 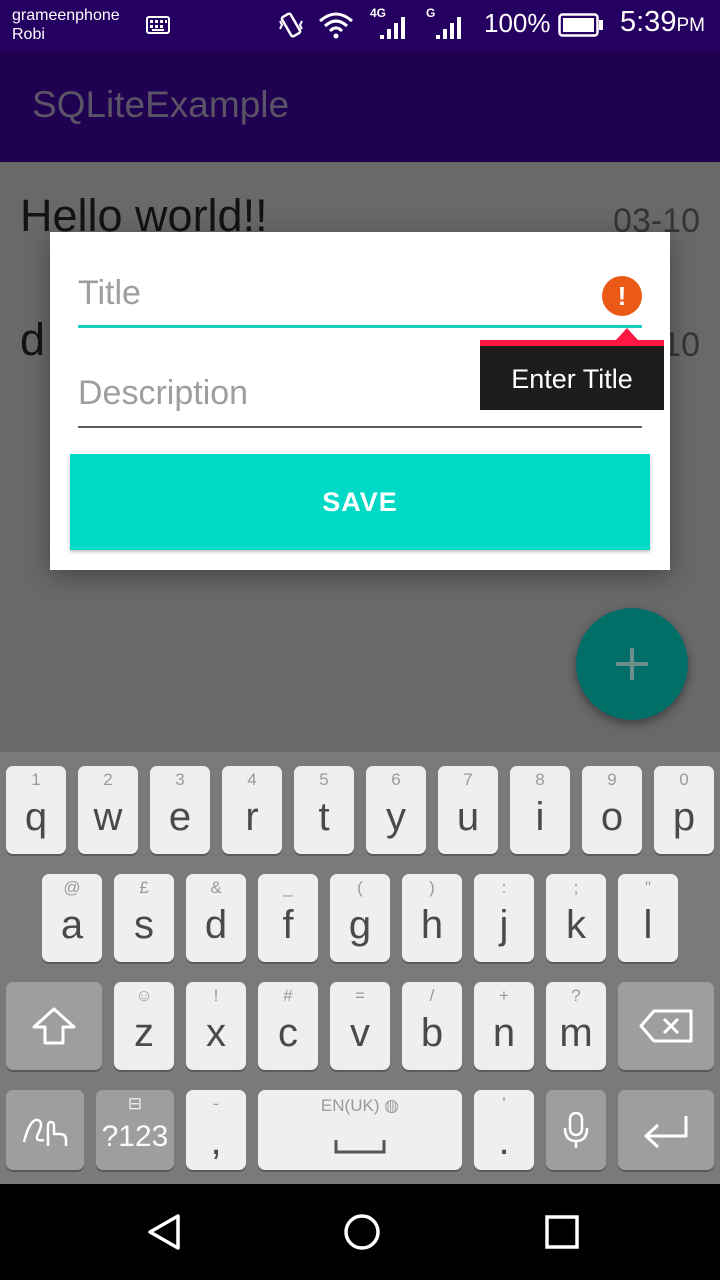 What do you see at coordinates (360, 106) in the screenshot?
I see `app-bar: SQLiteExample` at bounding box center [360, 106].